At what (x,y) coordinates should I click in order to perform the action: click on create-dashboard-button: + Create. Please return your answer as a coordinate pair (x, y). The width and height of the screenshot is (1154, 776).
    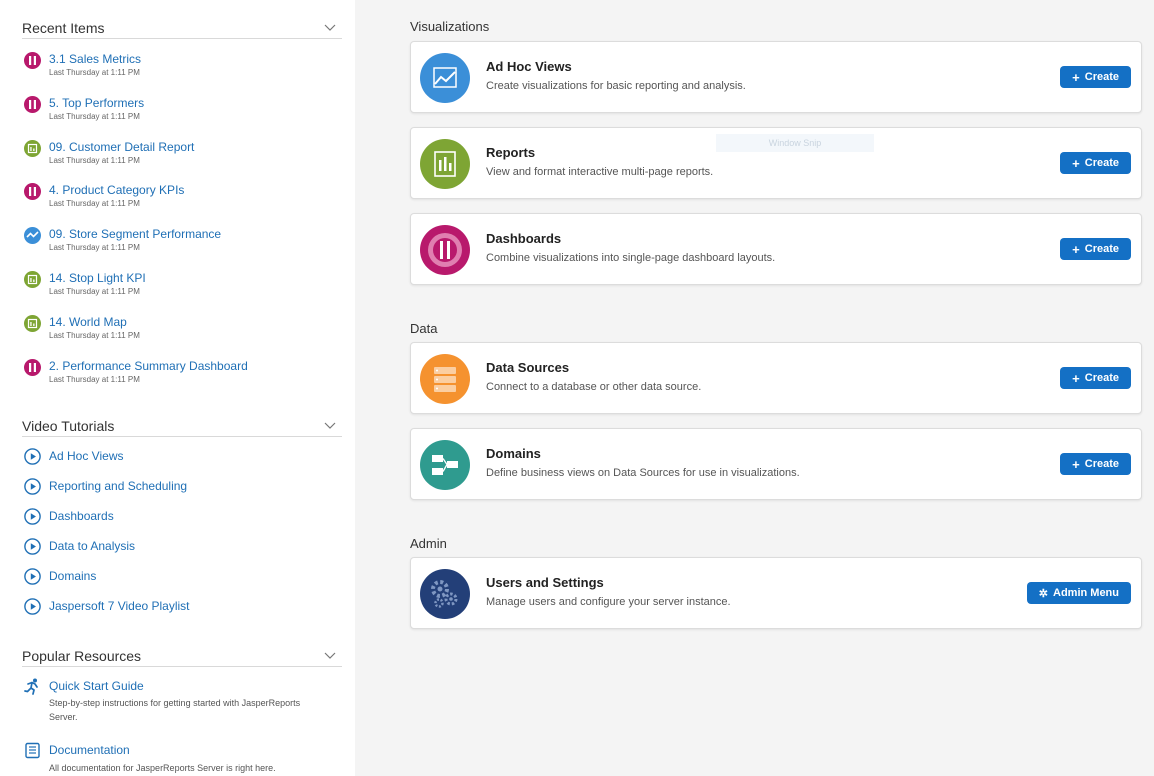
    Looking at the image, I should click on (1095, 249).